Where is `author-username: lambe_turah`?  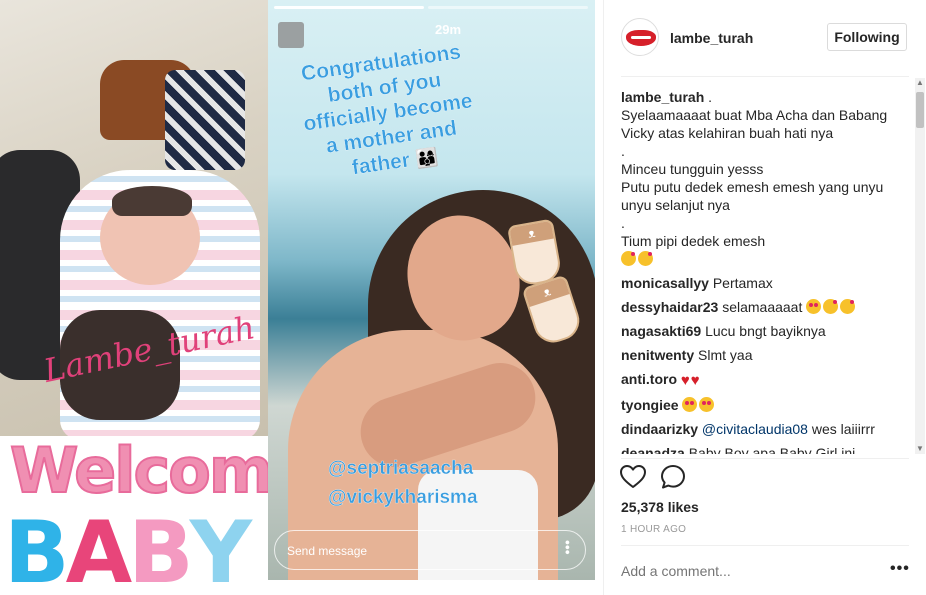
author-username: lambe_turah is located at coordinates (711, 38).